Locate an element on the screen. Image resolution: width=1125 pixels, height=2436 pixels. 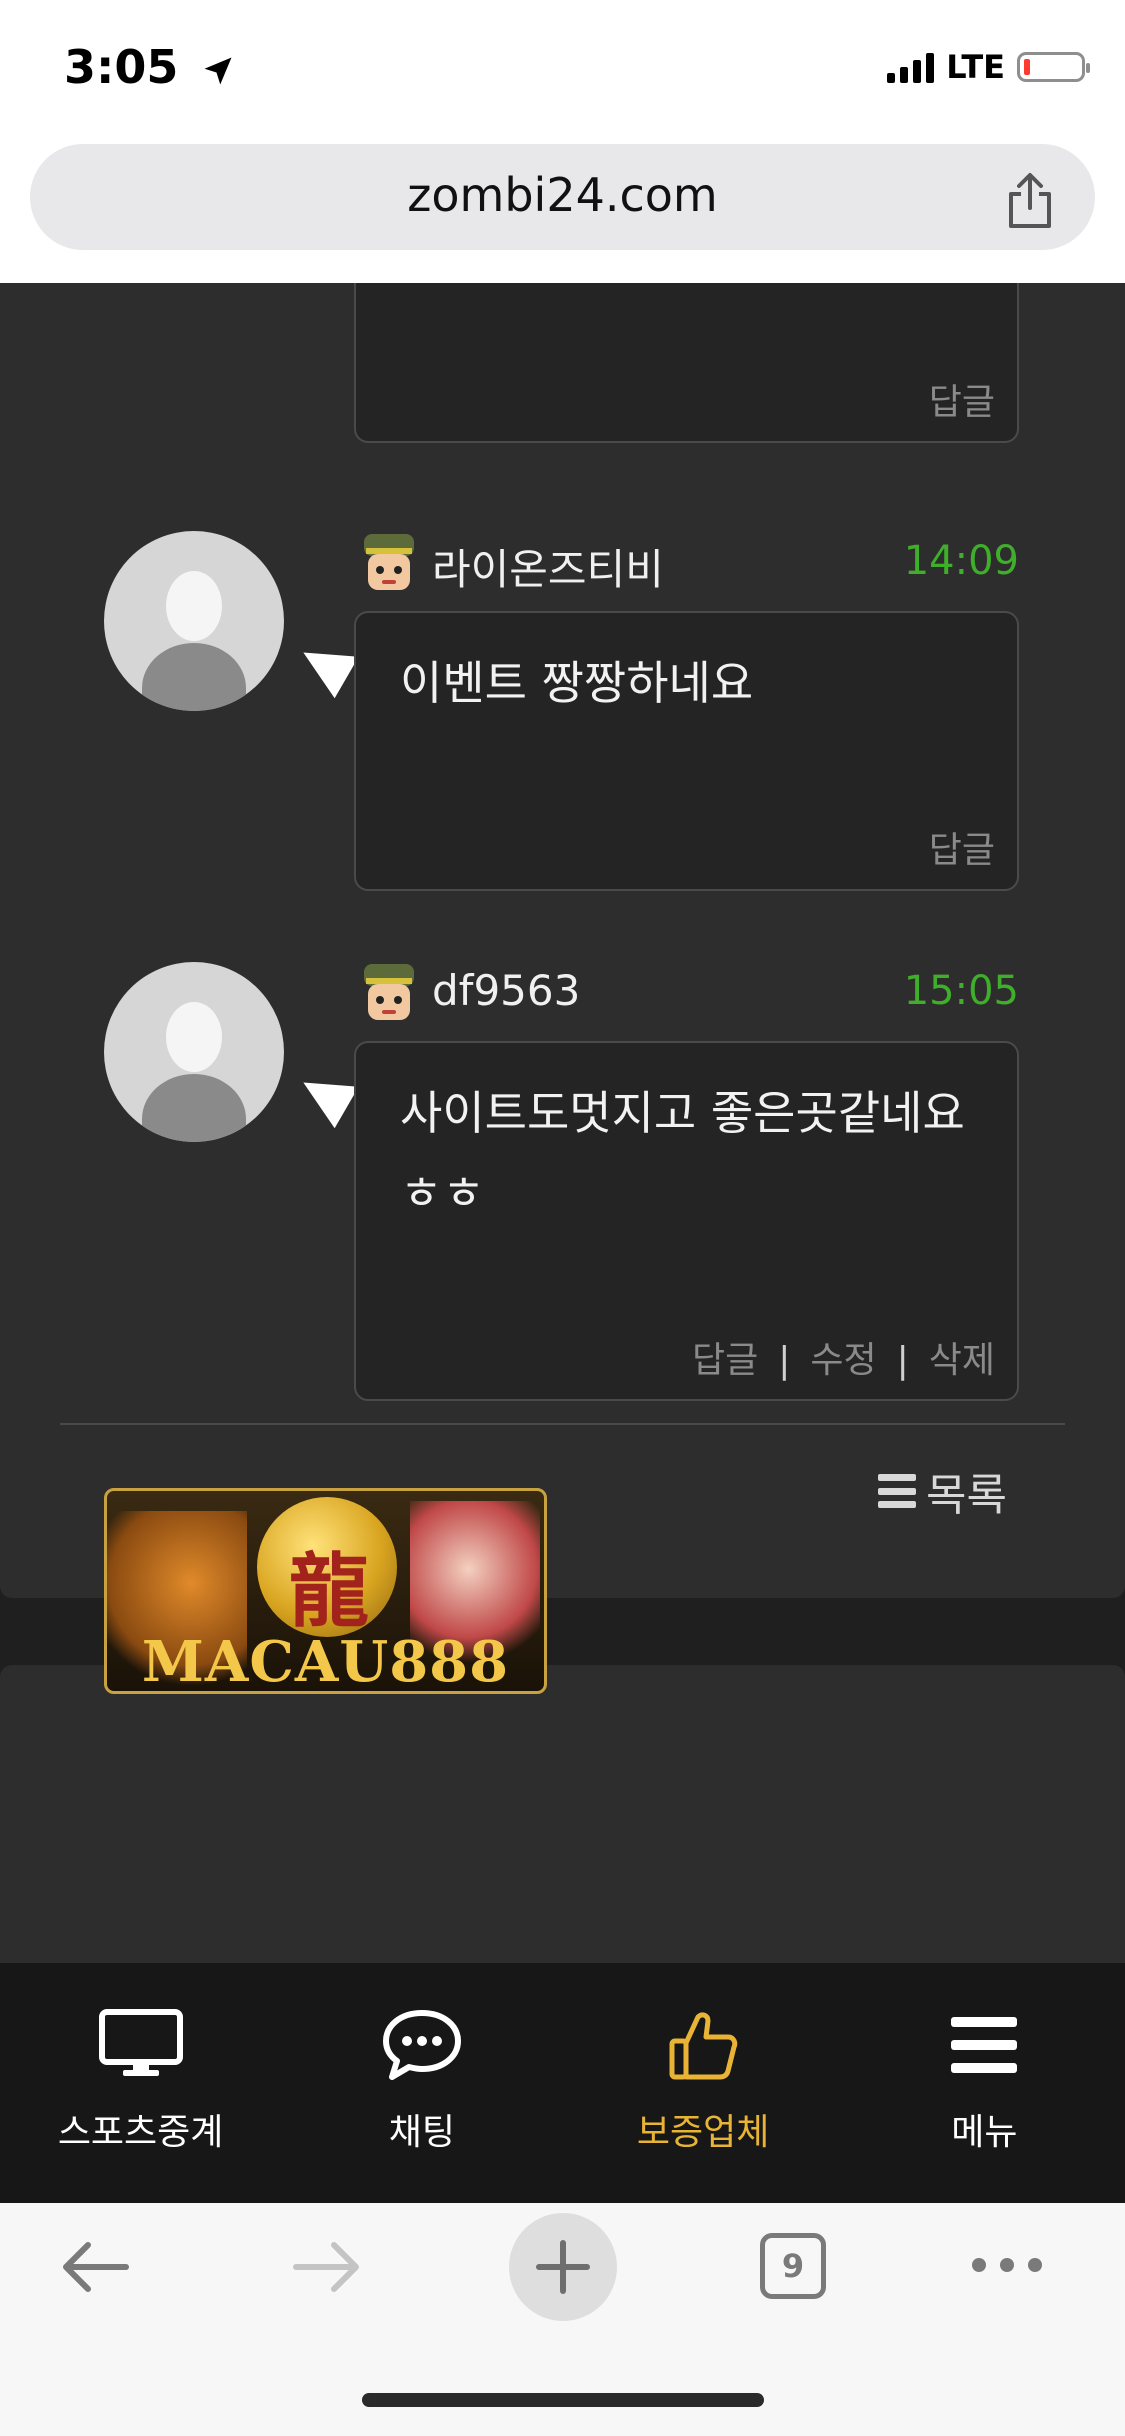
list-button-label: 목록 is located at coordinates (966, 1495).